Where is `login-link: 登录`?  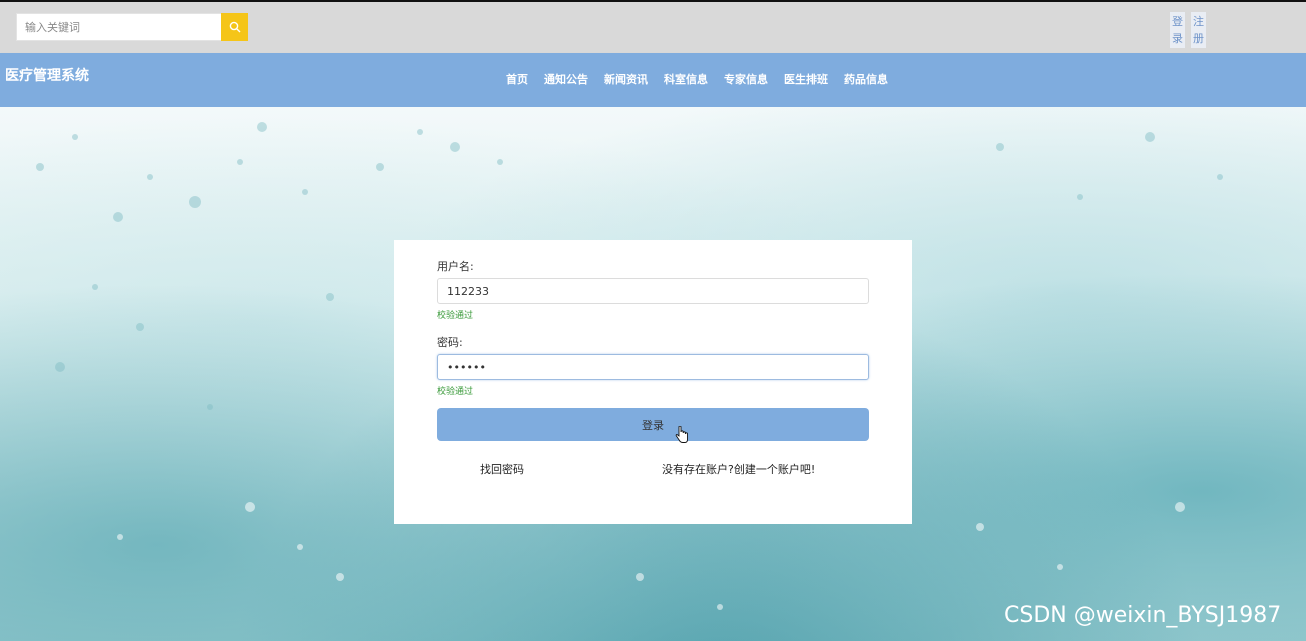 login-link: 登录 is located at coordinates (1177, 30).